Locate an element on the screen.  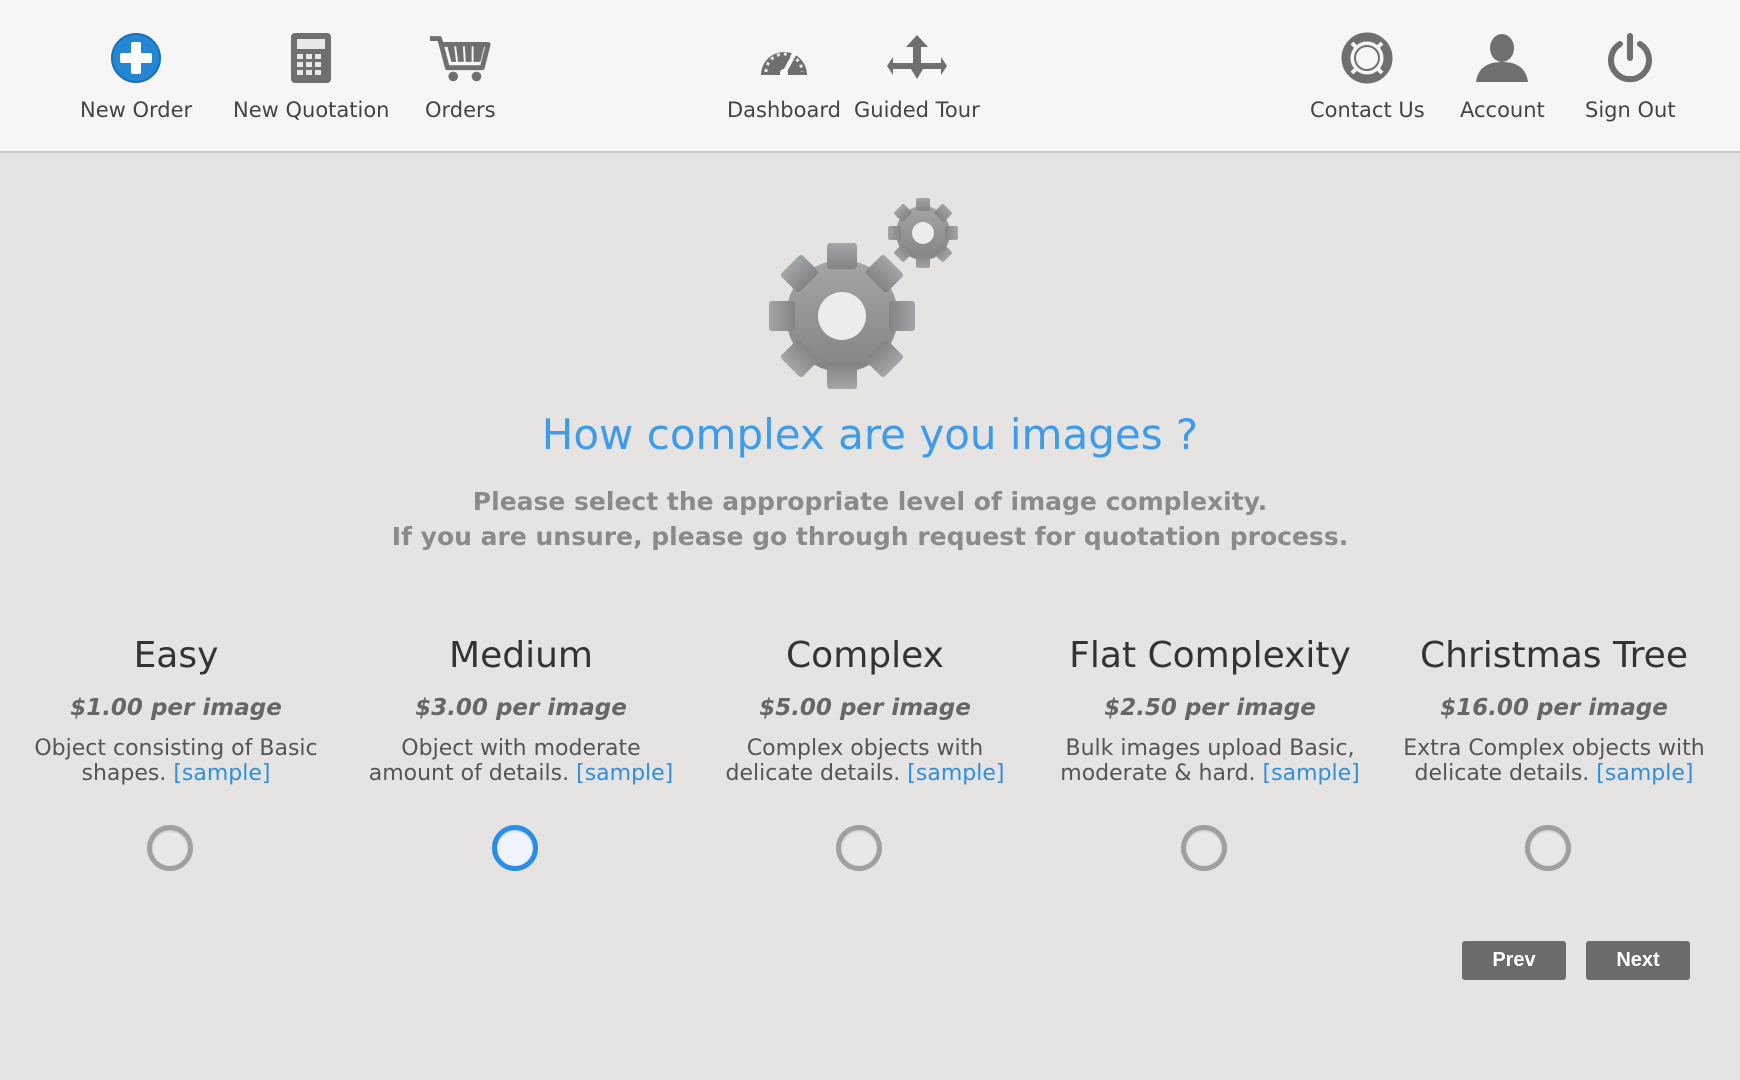
nav-sign-out: Sign Out is located at coordinates (1630, 74).